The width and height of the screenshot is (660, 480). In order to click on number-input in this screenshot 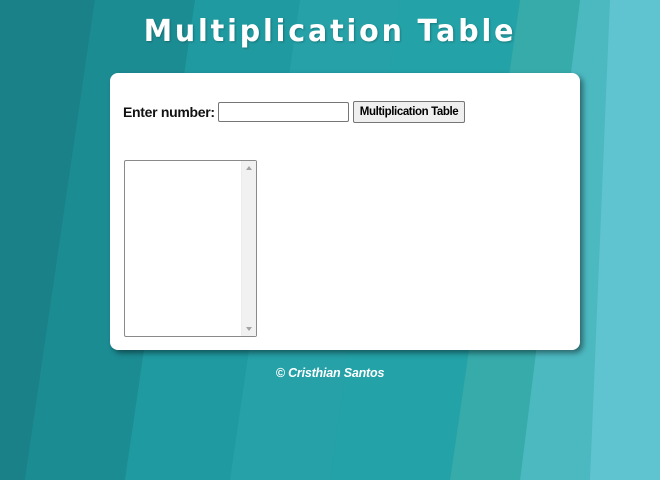, I will do `click(283, 112)`.